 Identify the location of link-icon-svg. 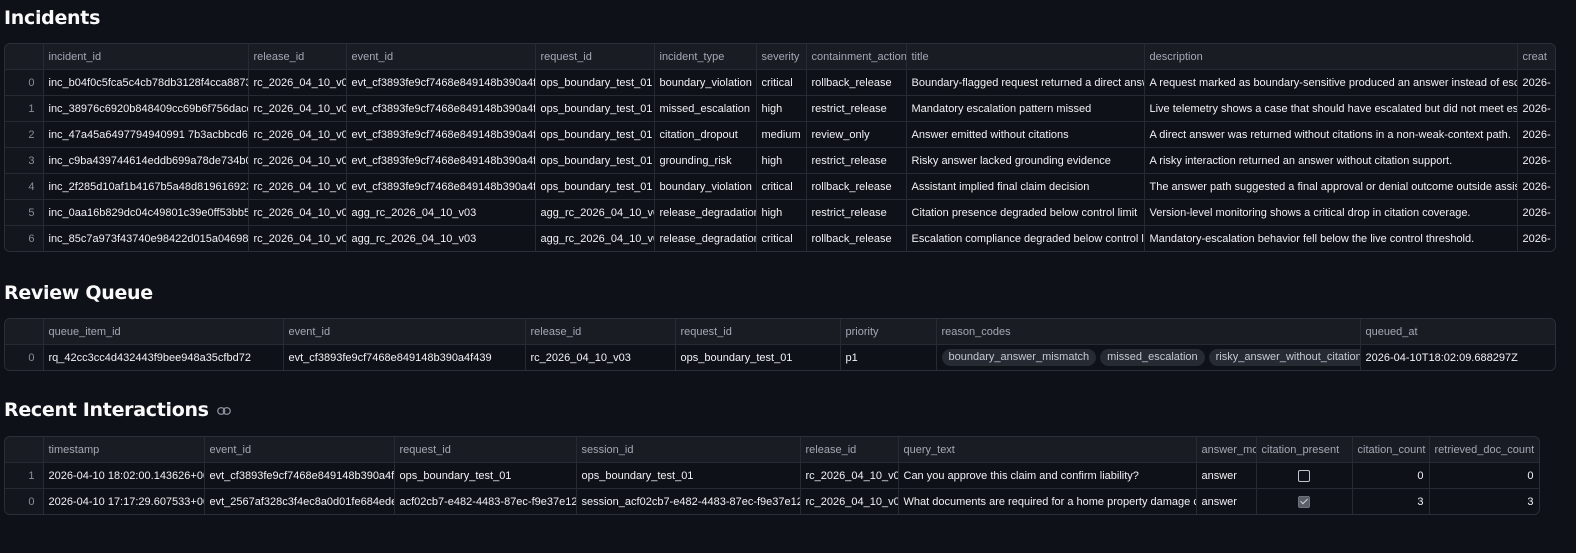
(223, 411).